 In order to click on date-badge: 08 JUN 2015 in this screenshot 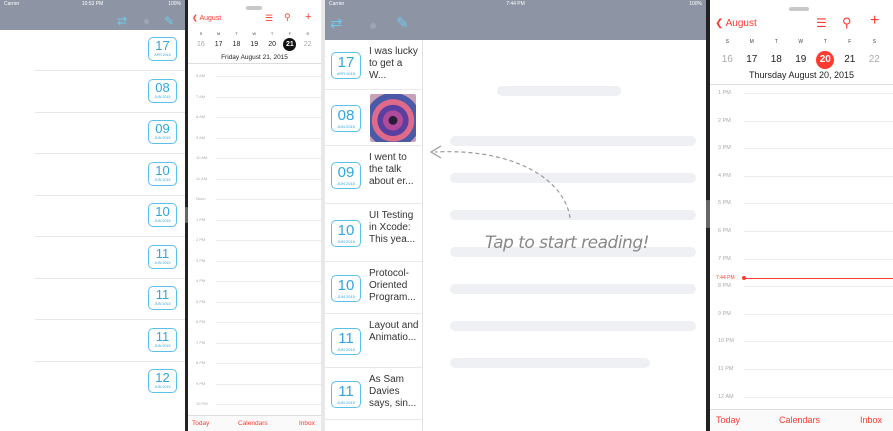, I will do `click(162, 90)`.